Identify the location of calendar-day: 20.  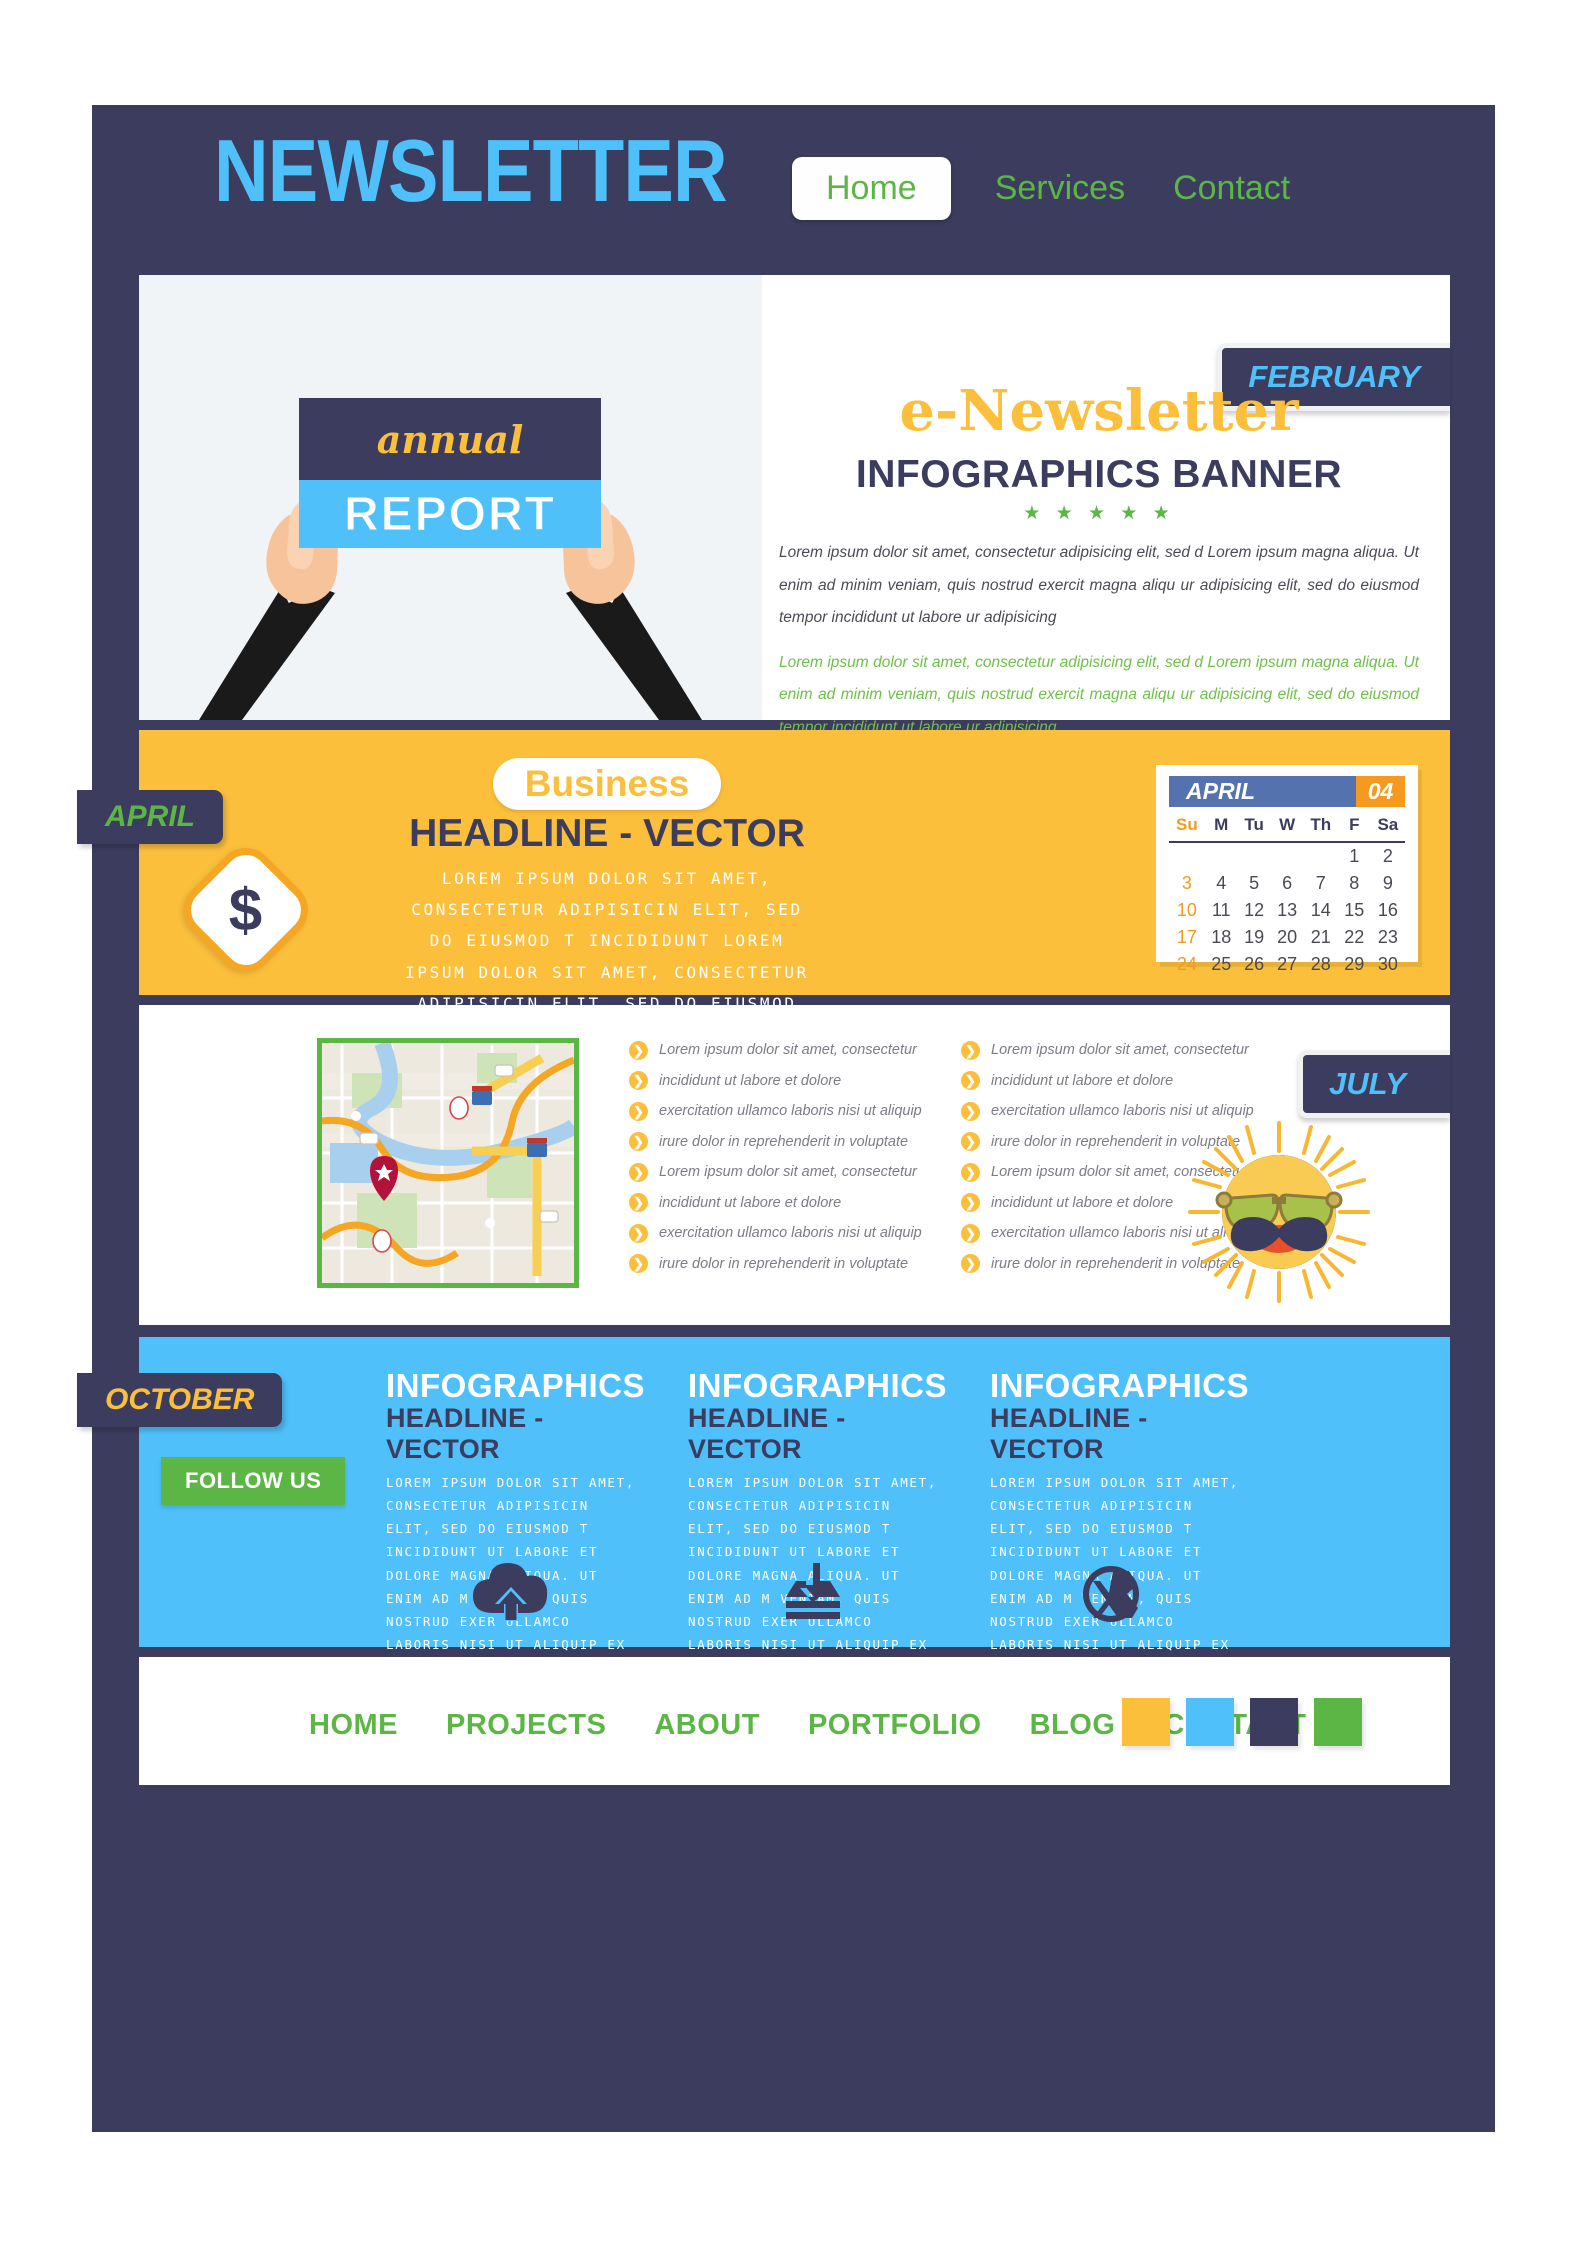
(1287, 937).